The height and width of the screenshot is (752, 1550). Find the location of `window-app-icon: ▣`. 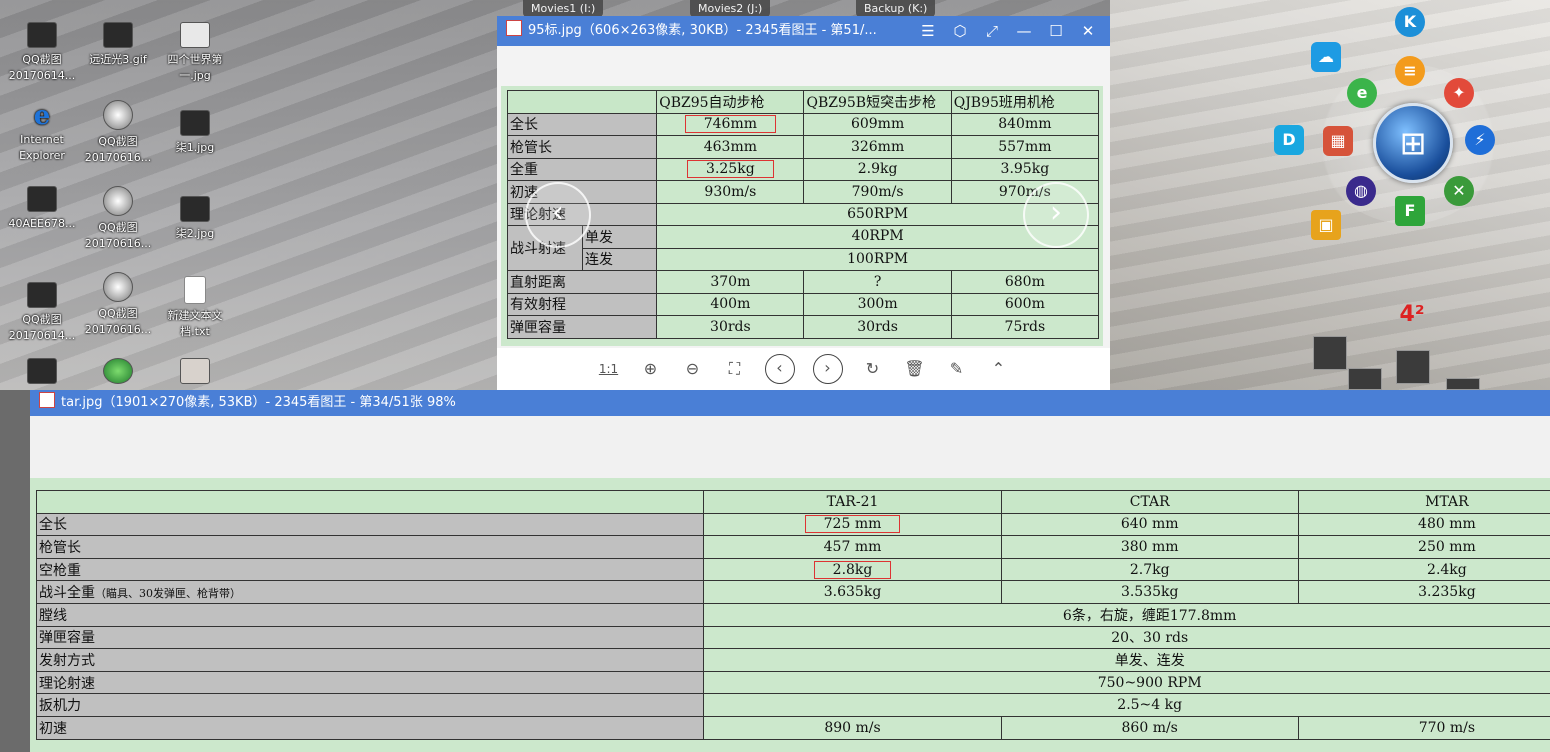

window-app-icon: ▣ is located at coordinates (1326, 225).